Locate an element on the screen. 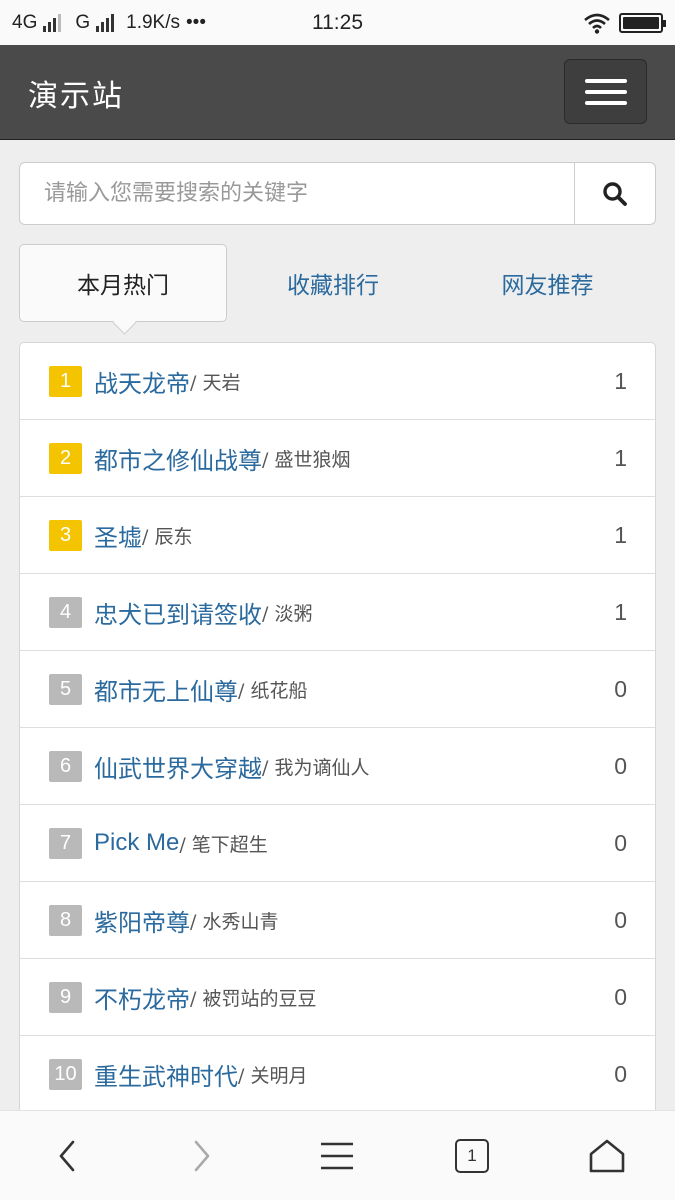 The image size is (675, 1200). book-title-link: 重生武神时代 is located at coordinates (166, 1074).